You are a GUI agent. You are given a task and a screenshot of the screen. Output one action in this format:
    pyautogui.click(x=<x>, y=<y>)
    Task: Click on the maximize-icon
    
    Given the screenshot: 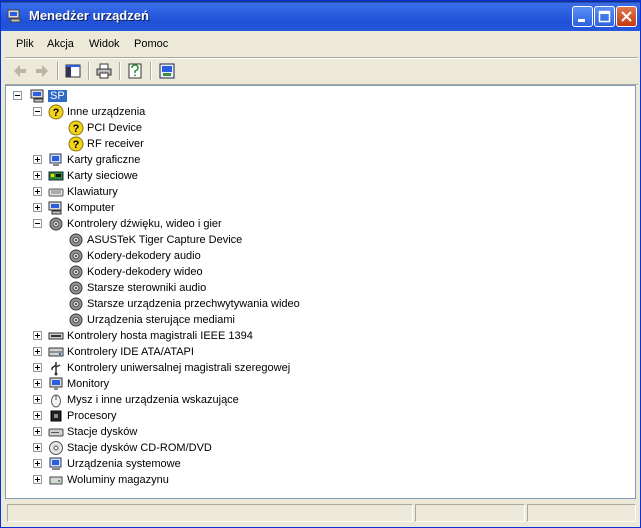 What is the action you would take?
    pyautogui.click(x=604, y=16)
    